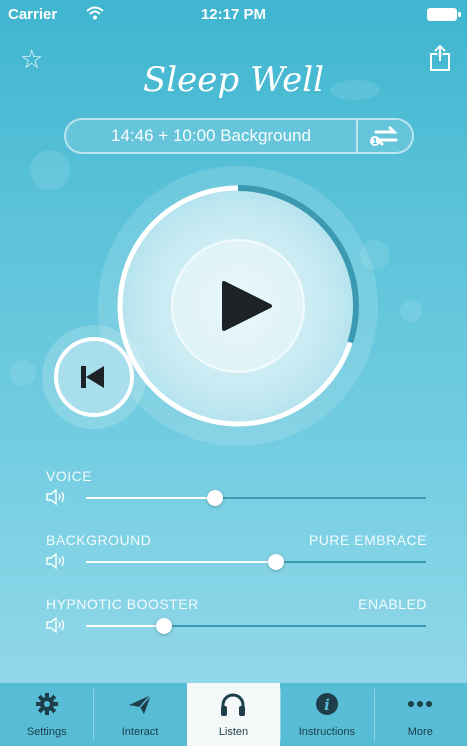 The width and height of the screenshot is (467, 746). What do you see at coordinates (420, 704) in the screenshot?
I see `more-icon` at bounding box center [420, 704].